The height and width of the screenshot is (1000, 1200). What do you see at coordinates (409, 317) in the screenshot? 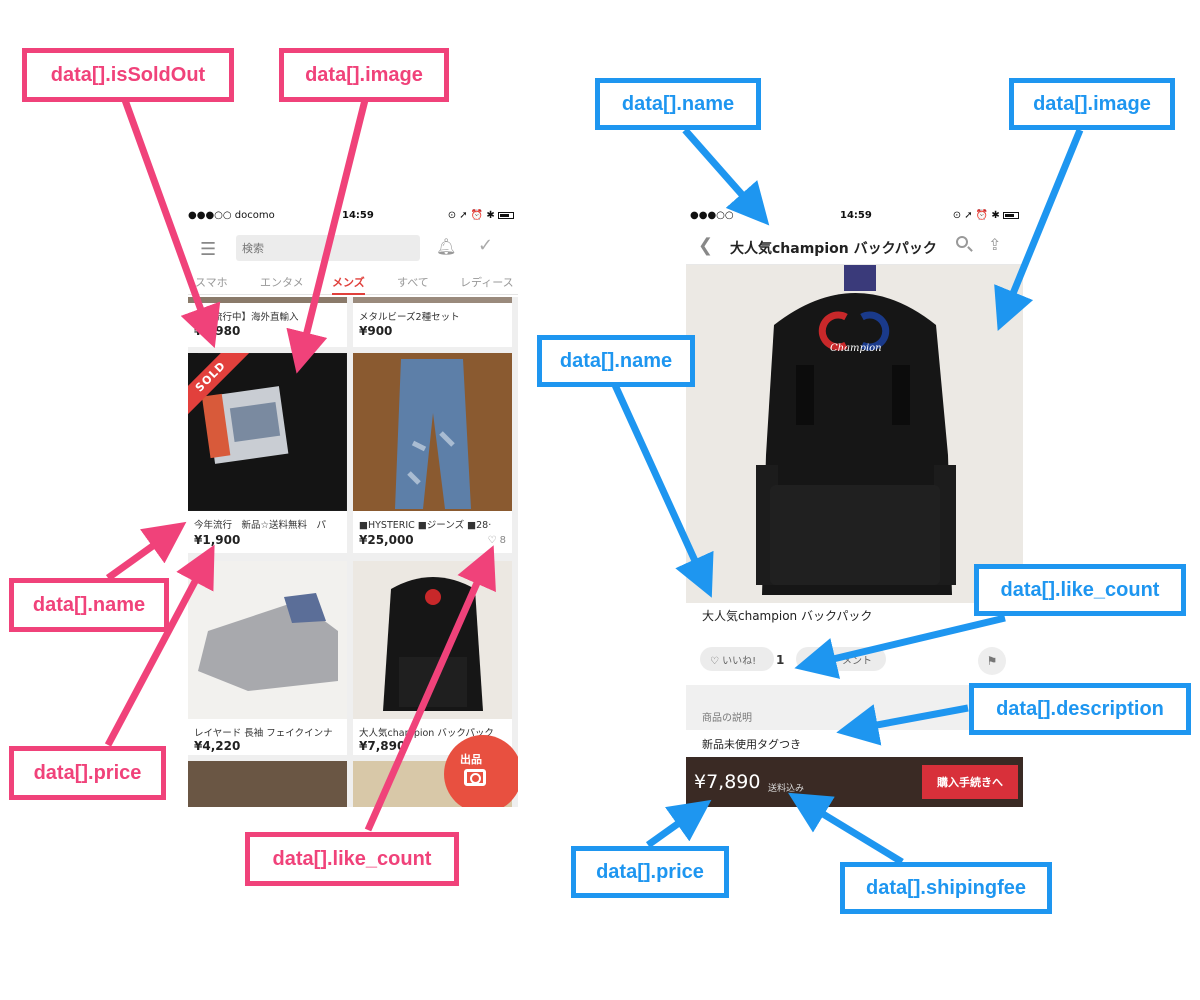
I see `item-name: メタルビーズ2種セット` at bounding box center [409, 317].